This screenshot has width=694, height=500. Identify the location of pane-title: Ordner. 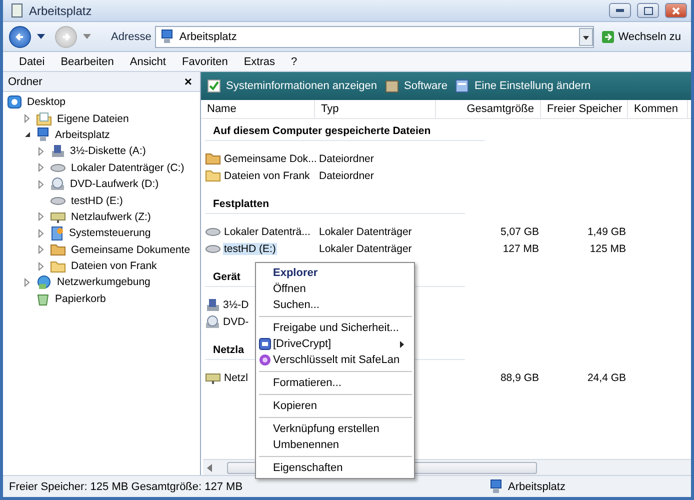
(25, 82).